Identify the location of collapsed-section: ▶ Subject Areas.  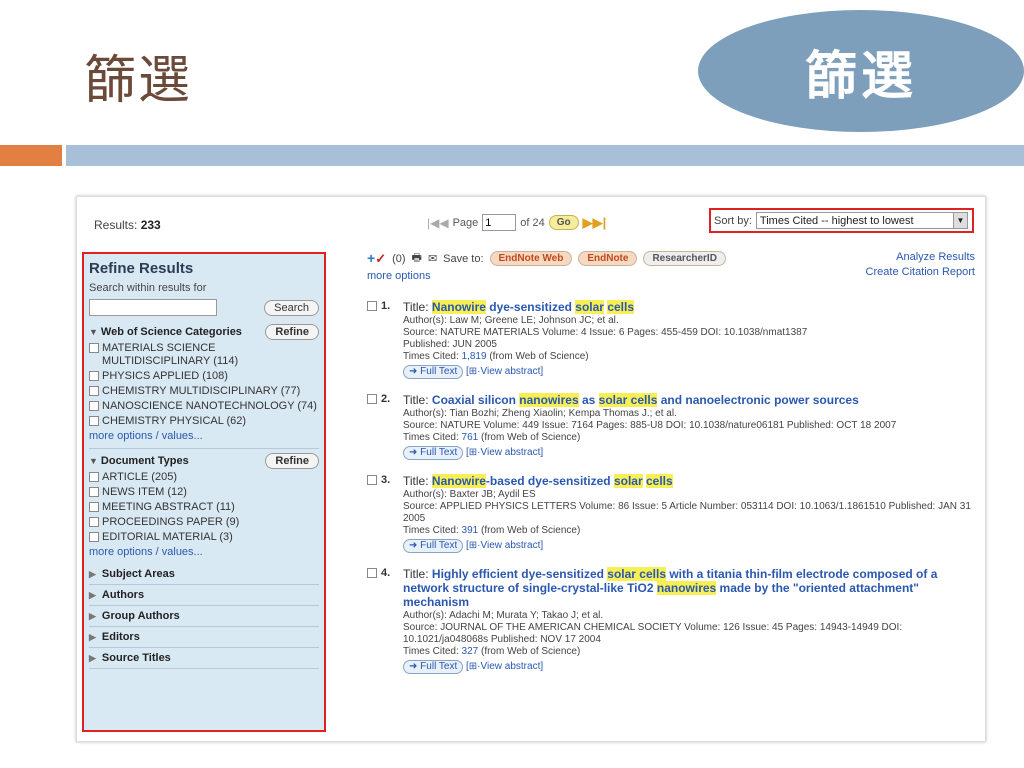
(204, 574).